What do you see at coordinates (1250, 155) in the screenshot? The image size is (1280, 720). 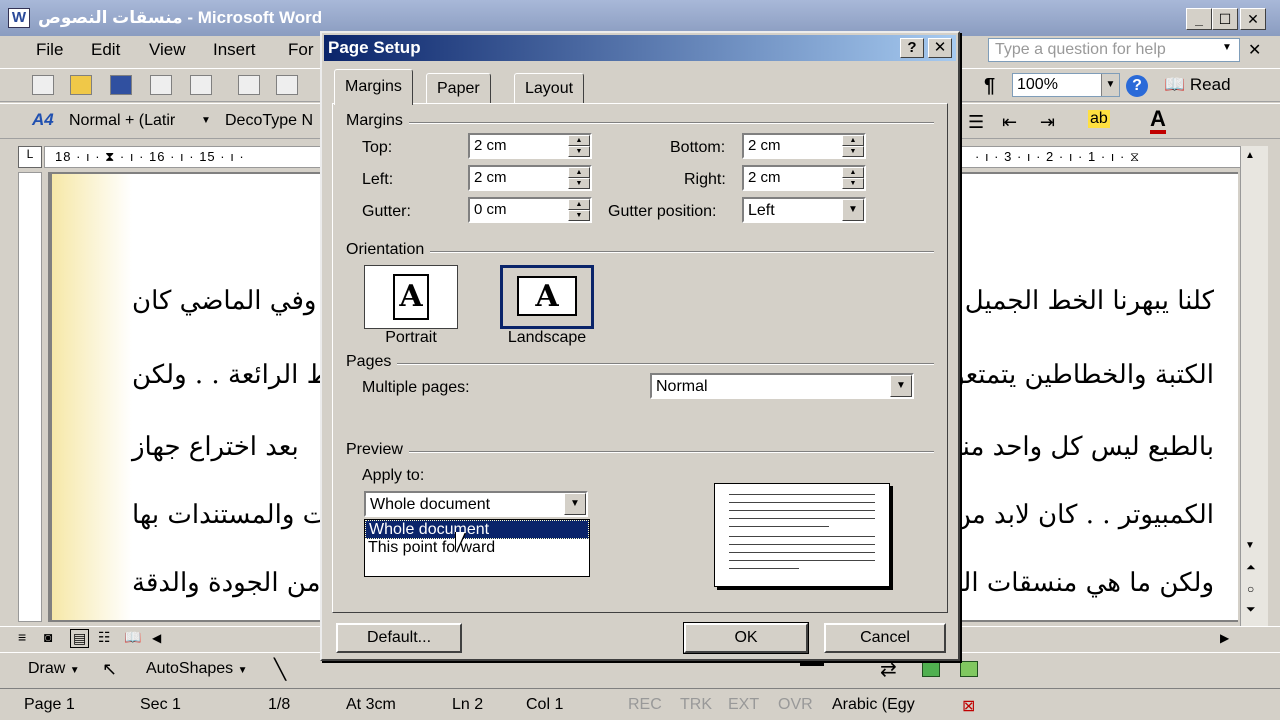 I see `scroll-up-arrow-icon: ▲` at bounding box center [1250, 155].